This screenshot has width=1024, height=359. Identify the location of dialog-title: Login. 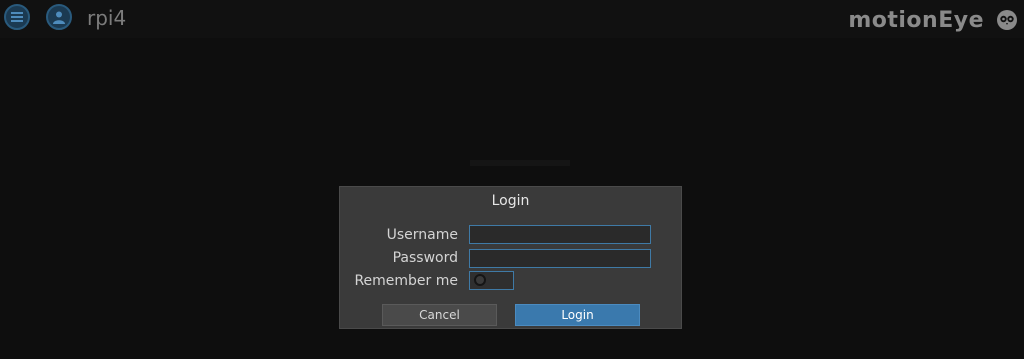
(510, 201).